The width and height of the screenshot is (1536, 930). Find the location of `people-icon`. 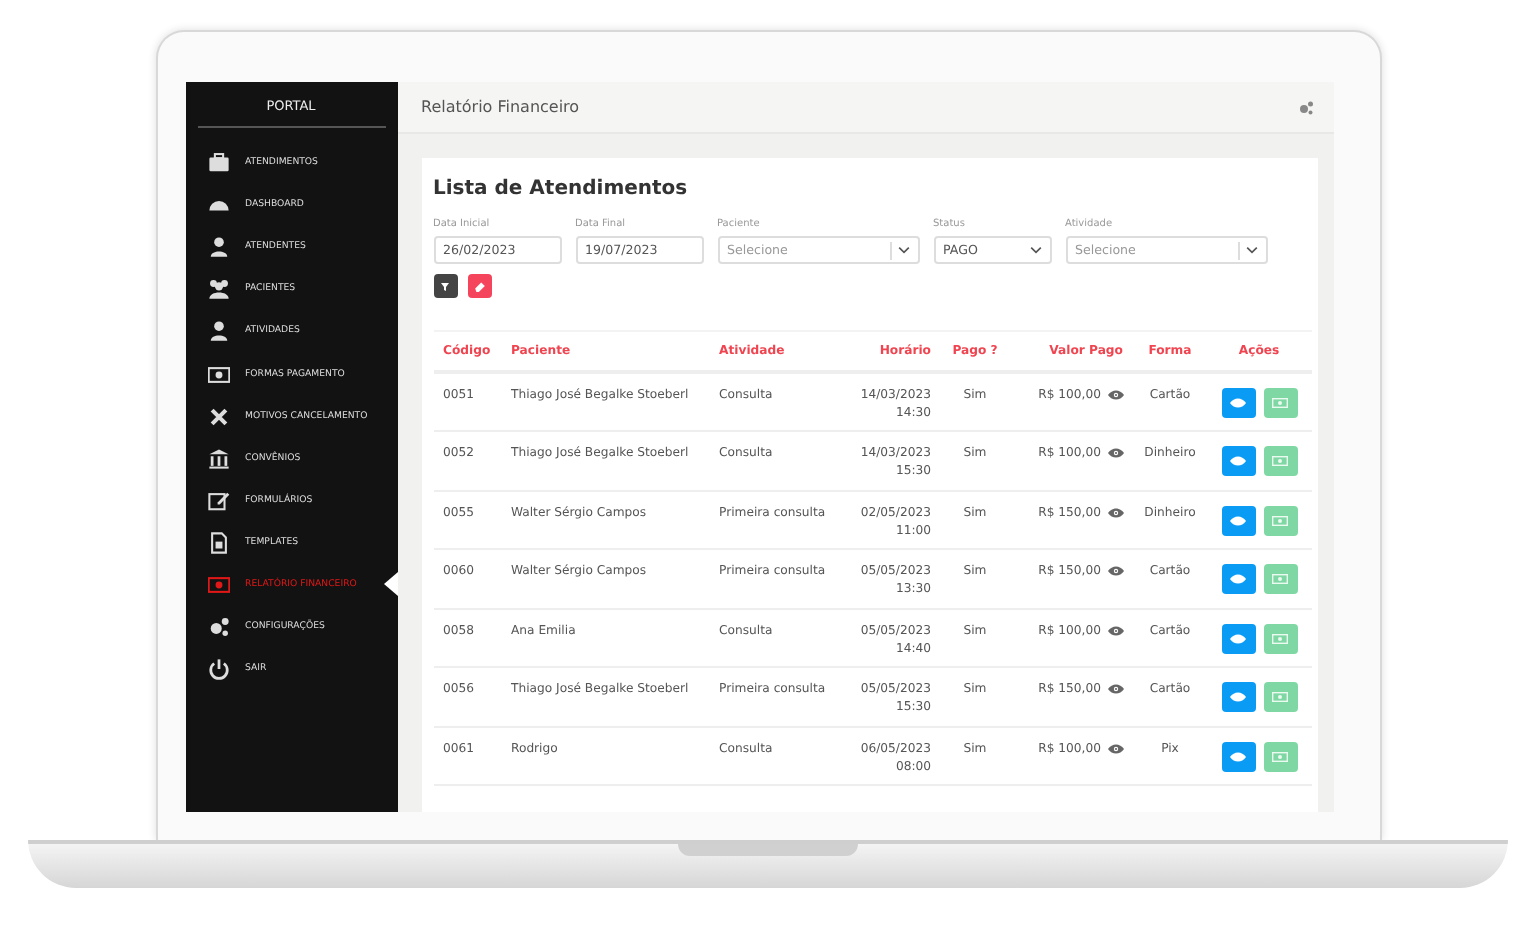

people-icon is located at coordinates (218, 289).